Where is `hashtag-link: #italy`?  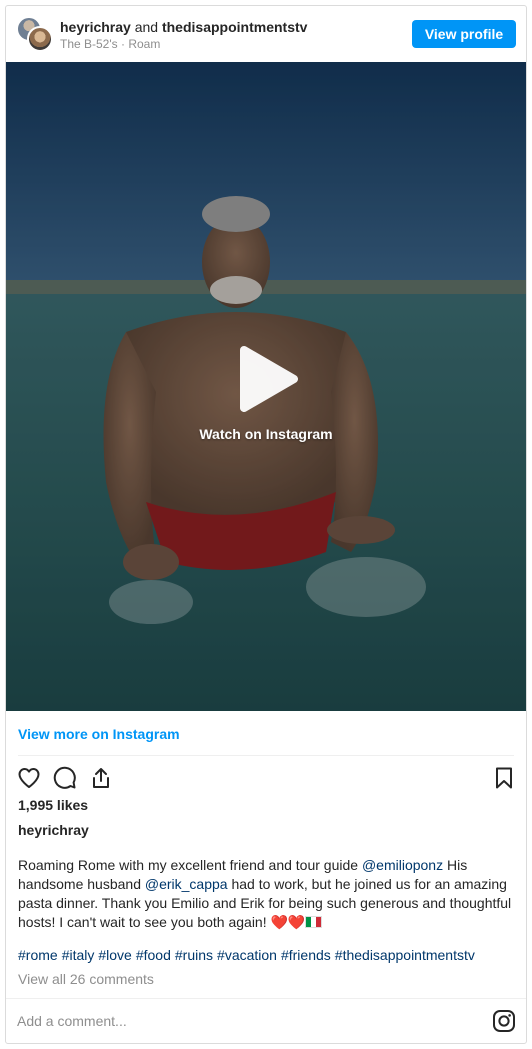
hashtag-link: #italy is located at coordinates (78, 955).